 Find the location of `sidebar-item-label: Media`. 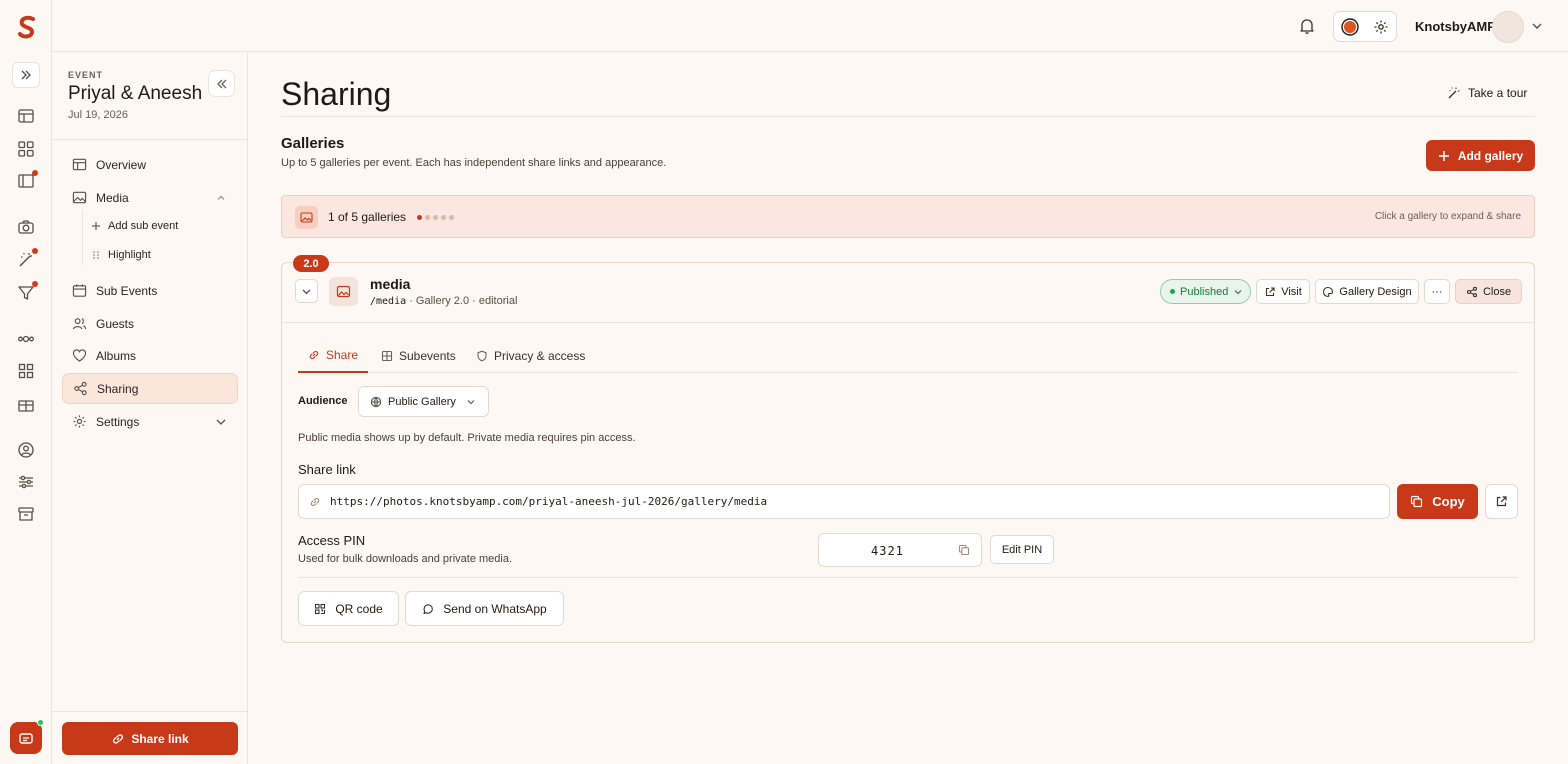

sidebar-item-label: Media is located at coordinates (112, 197).